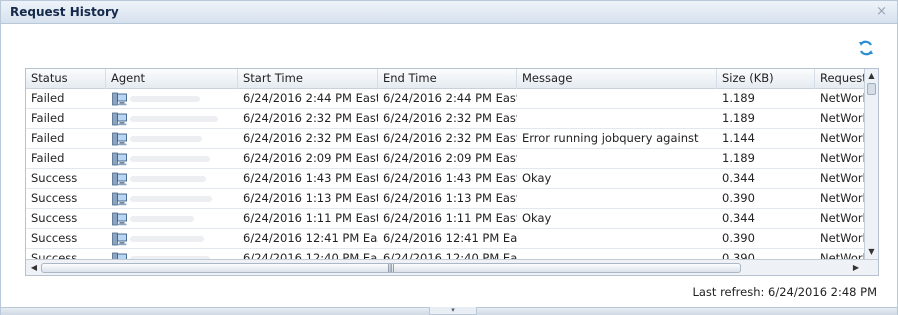 This screenshot has height=315, width=898. Describe the element at coordinates (310, 158) in the screenshot. I see `start-time-cell: 6/24/2016 2:09 PM Eastern Daylight Time` at that location.